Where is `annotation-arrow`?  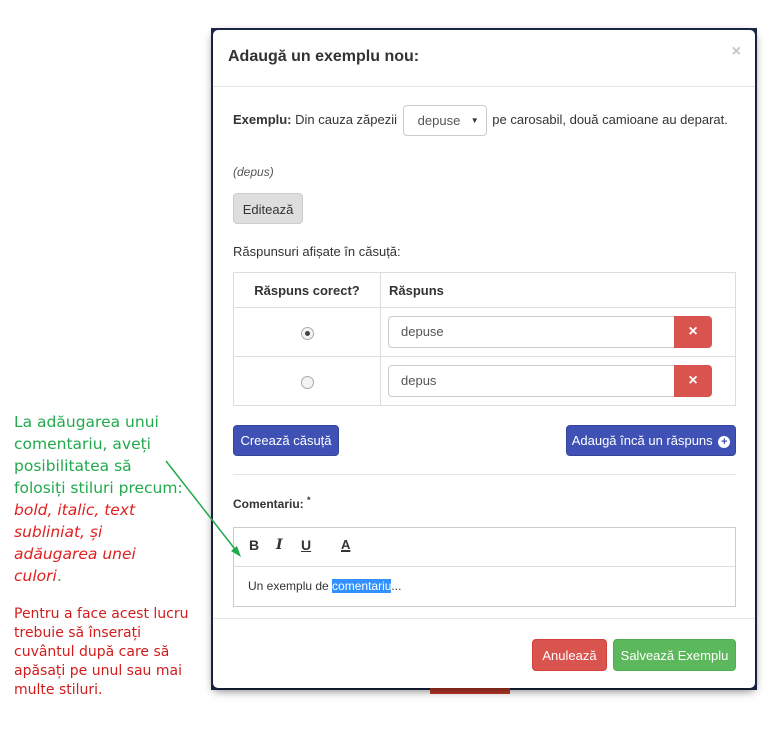 annotation-arrow is located at coordinates (203, 508).